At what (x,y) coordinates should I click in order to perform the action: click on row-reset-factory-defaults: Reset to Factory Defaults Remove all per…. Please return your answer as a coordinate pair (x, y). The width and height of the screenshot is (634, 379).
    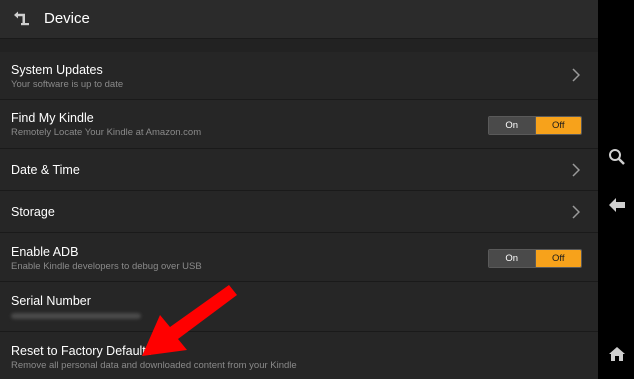
    Looking at the image, I should click on (299, 355).